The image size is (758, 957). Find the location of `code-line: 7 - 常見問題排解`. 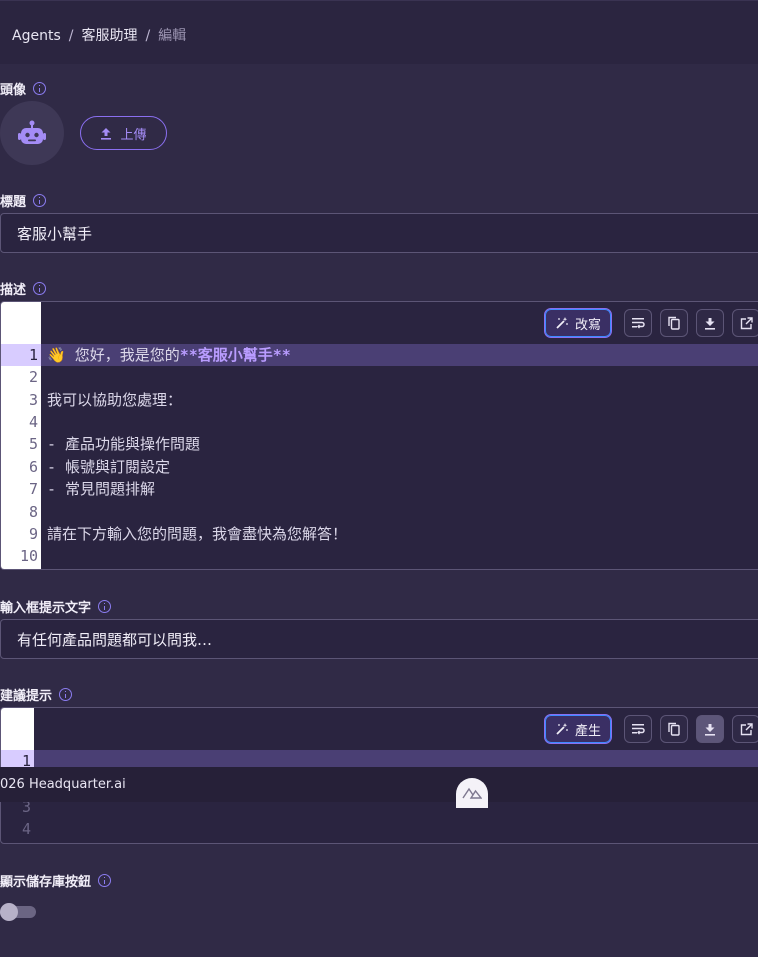

code-line: 7 - 常見問題排解 is located at coordinates (92, 489).